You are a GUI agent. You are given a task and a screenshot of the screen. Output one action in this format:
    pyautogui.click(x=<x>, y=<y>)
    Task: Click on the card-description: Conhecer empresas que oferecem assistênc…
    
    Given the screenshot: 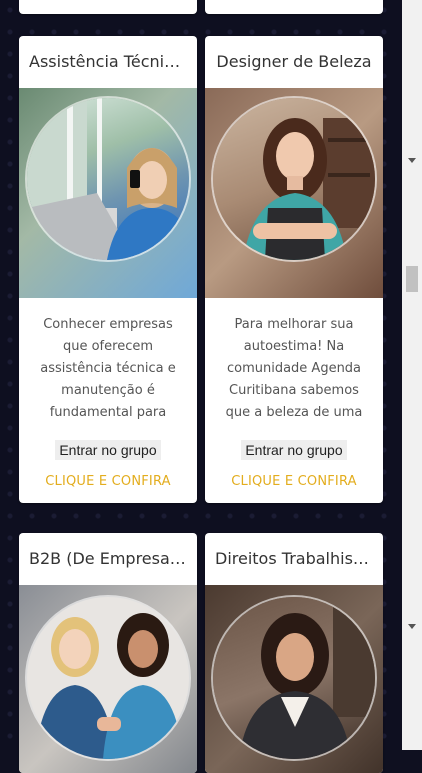 What is the action you would take?
    pyautogui.click(x=108, y=368)
    